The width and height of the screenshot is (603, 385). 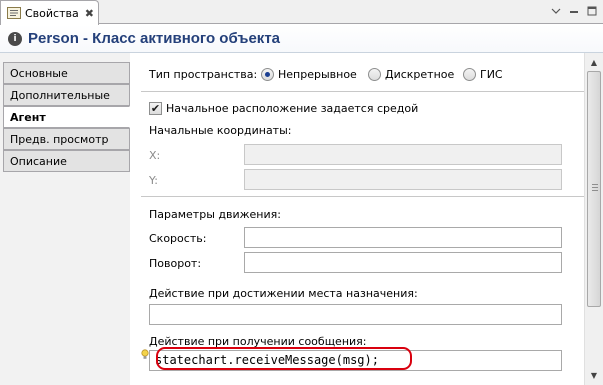 I want to click on x-field, so click(x=403, y=154).